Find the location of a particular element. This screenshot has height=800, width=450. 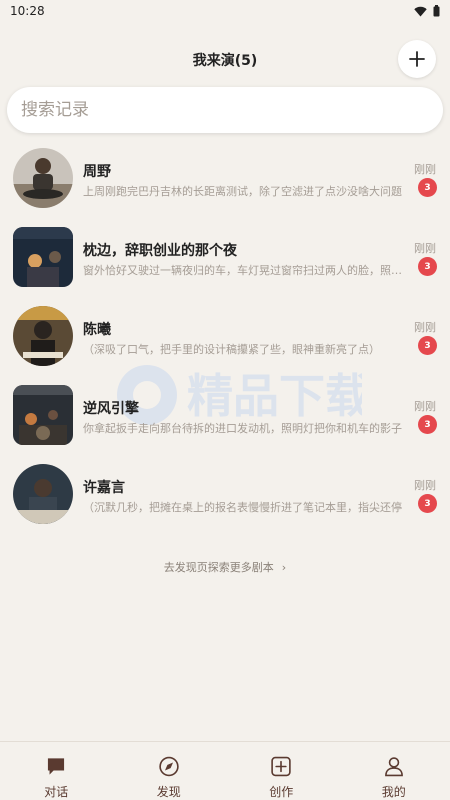

nav-item-discover: 发现 is located at coordinates (169, 771).